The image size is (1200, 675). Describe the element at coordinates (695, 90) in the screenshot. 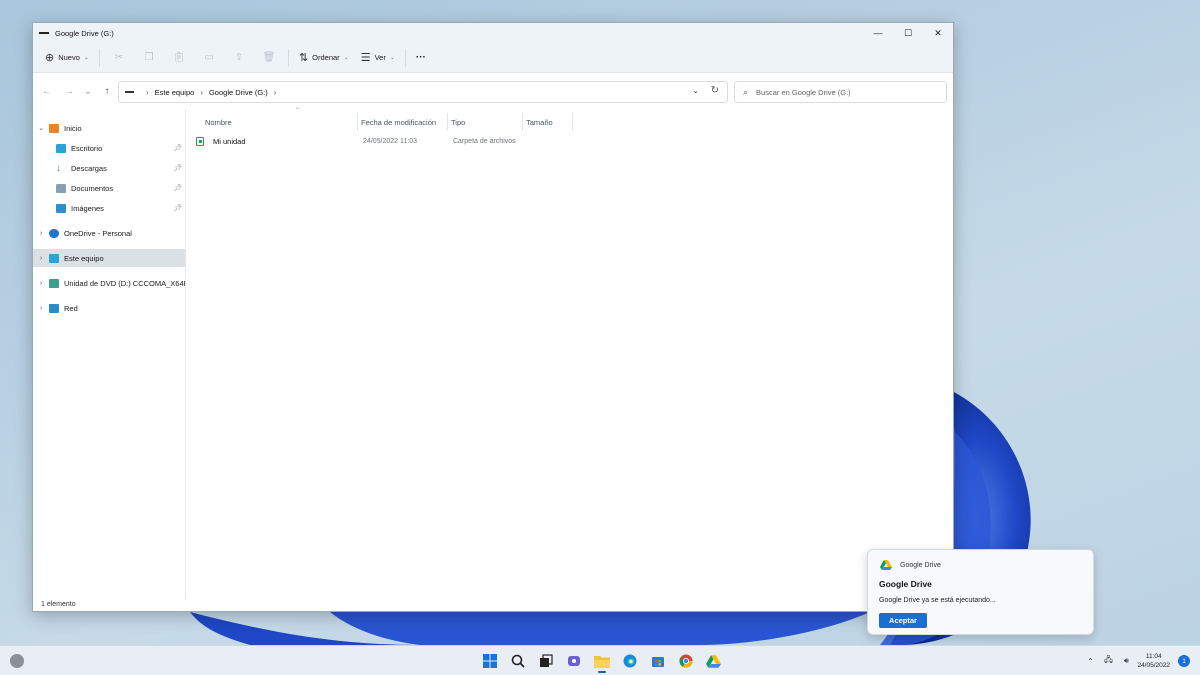

I see `address-dropdown-icon: ⌄` at that location.